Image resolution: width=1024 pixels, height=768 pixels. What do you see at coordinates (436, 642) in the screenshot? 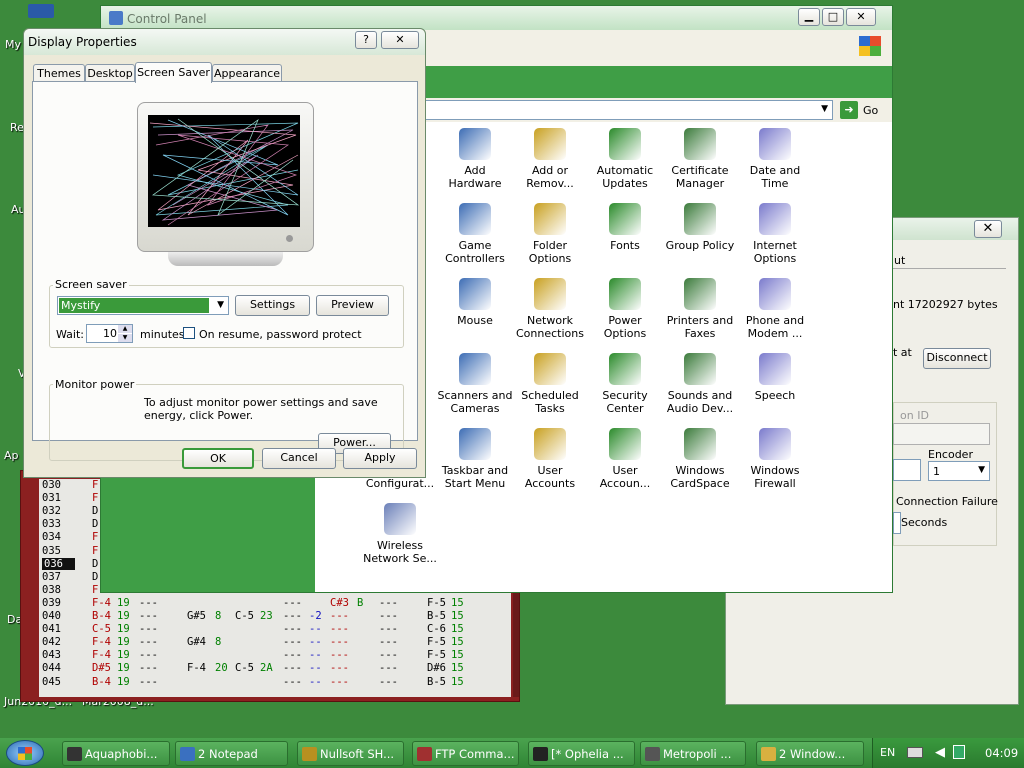
I see `tracker-cell-n5: F-5` at bounding box center [436, 642].